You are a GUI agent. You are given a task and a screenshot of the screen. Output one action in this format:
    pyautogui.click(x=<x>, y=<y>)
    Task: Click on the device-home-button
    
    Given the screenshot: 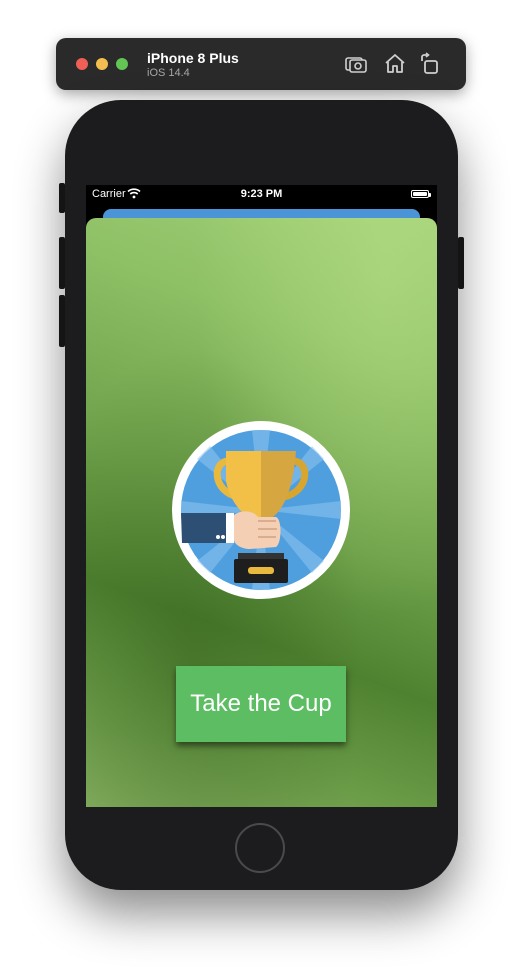 What is the action you would take?
    pyautogui.click(x=260, y=848)
    